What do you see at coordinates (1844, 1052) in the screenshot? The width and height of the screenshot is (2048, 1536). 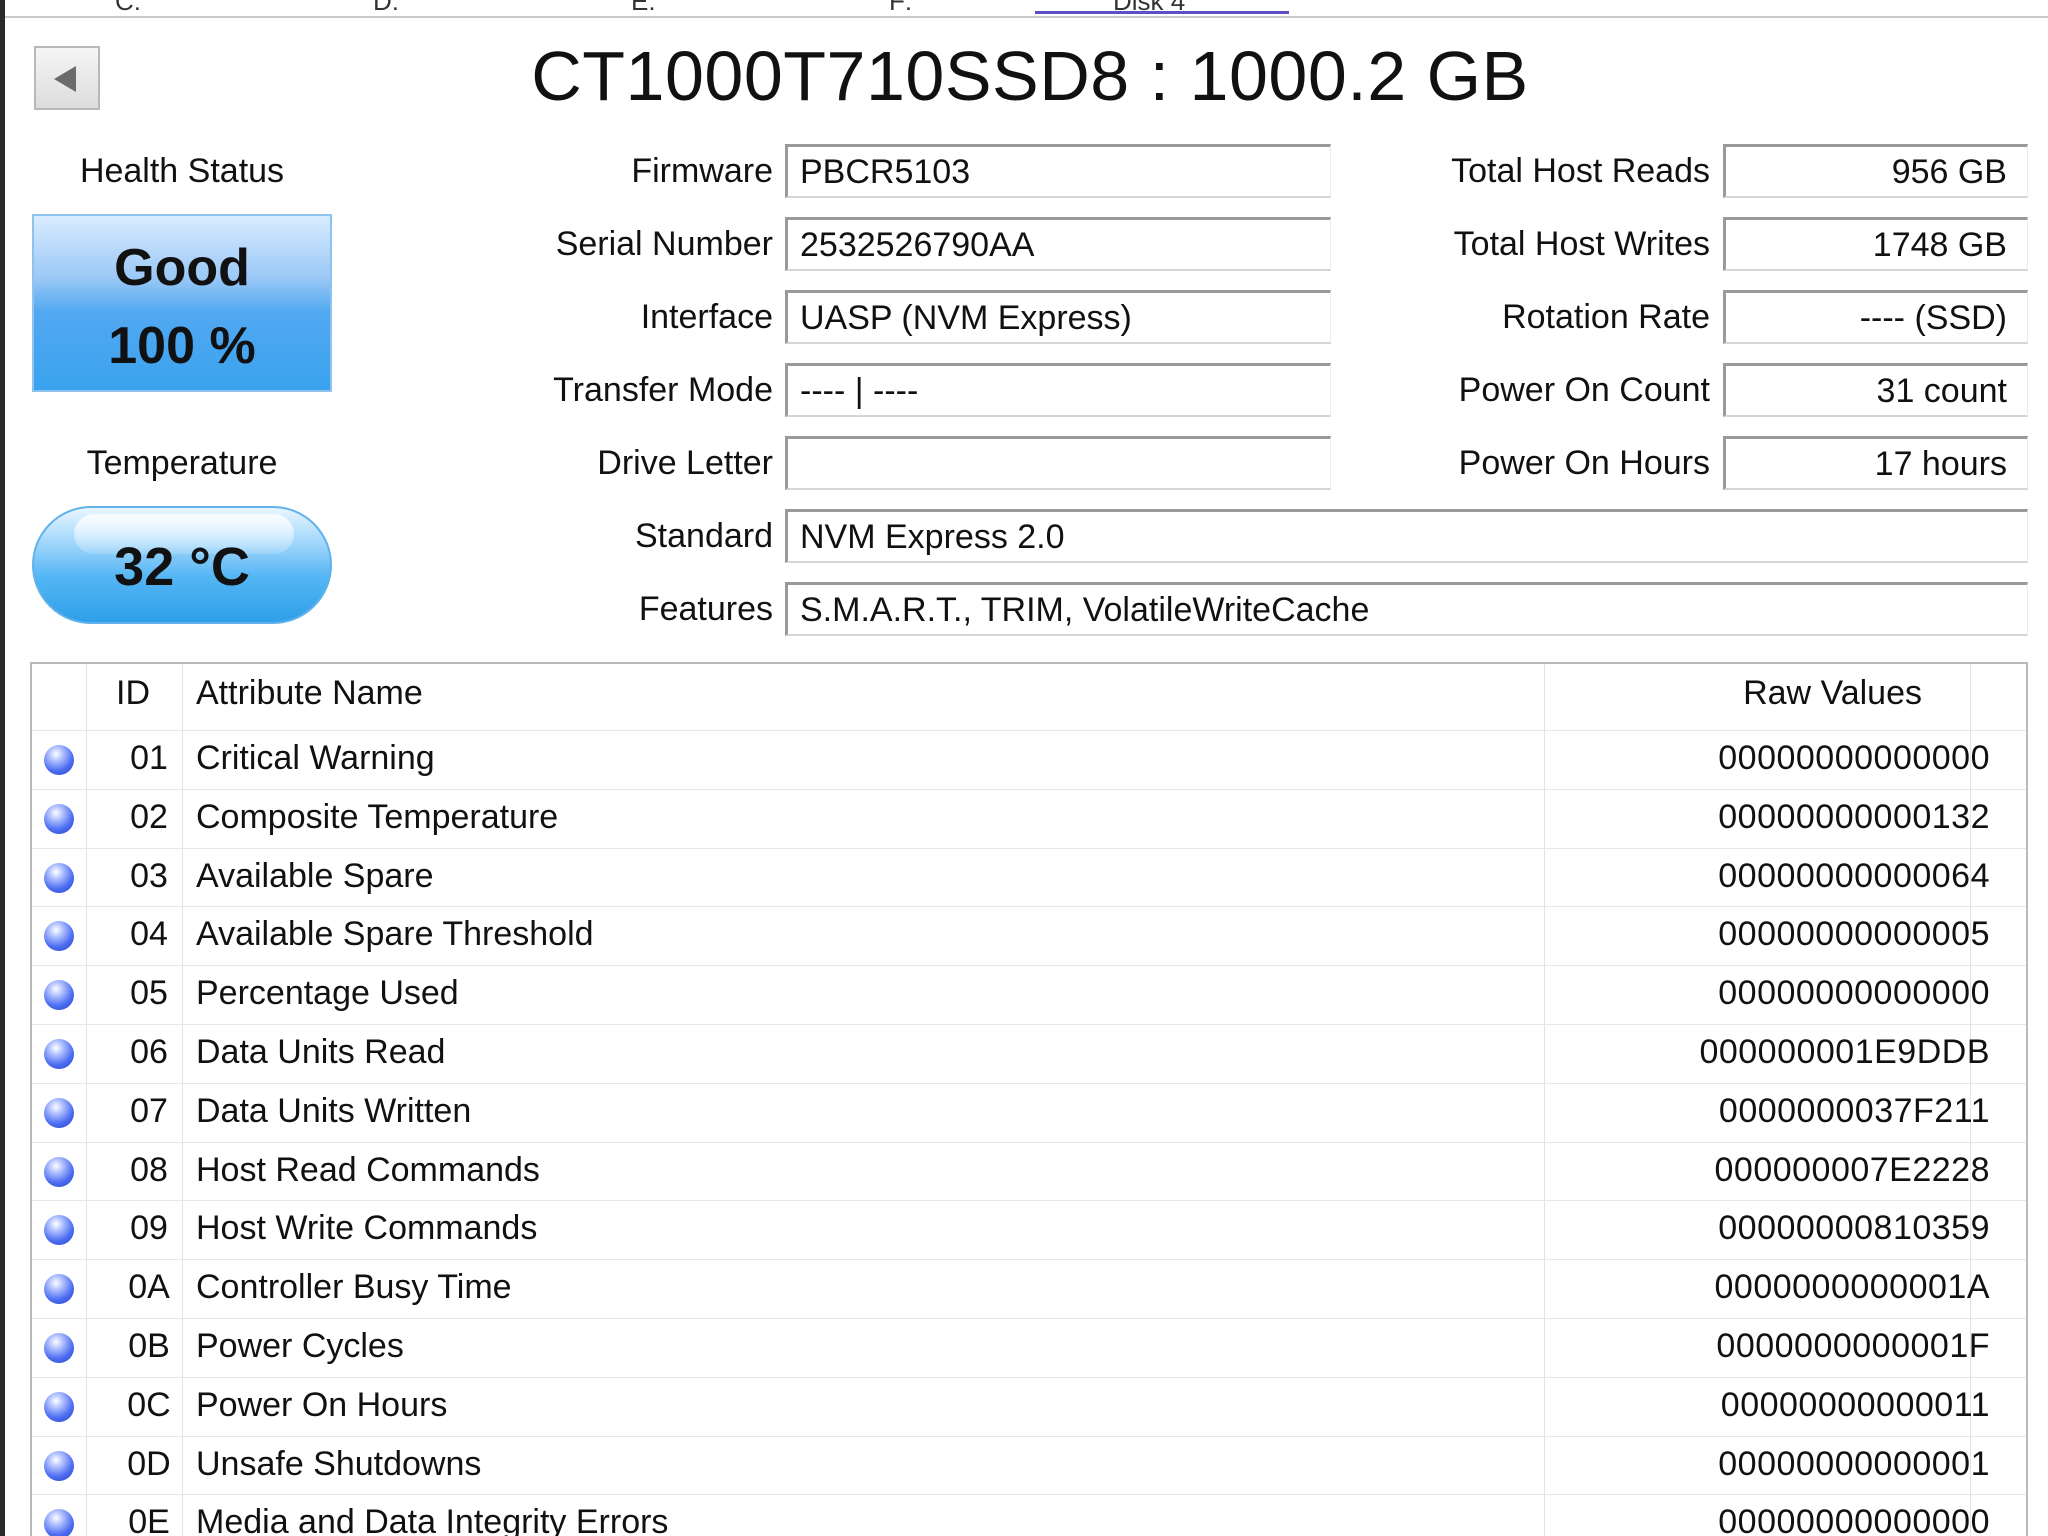 I see `attribute-raw-value: 000000001E9DDB` at bounding box center [1844, 1052].